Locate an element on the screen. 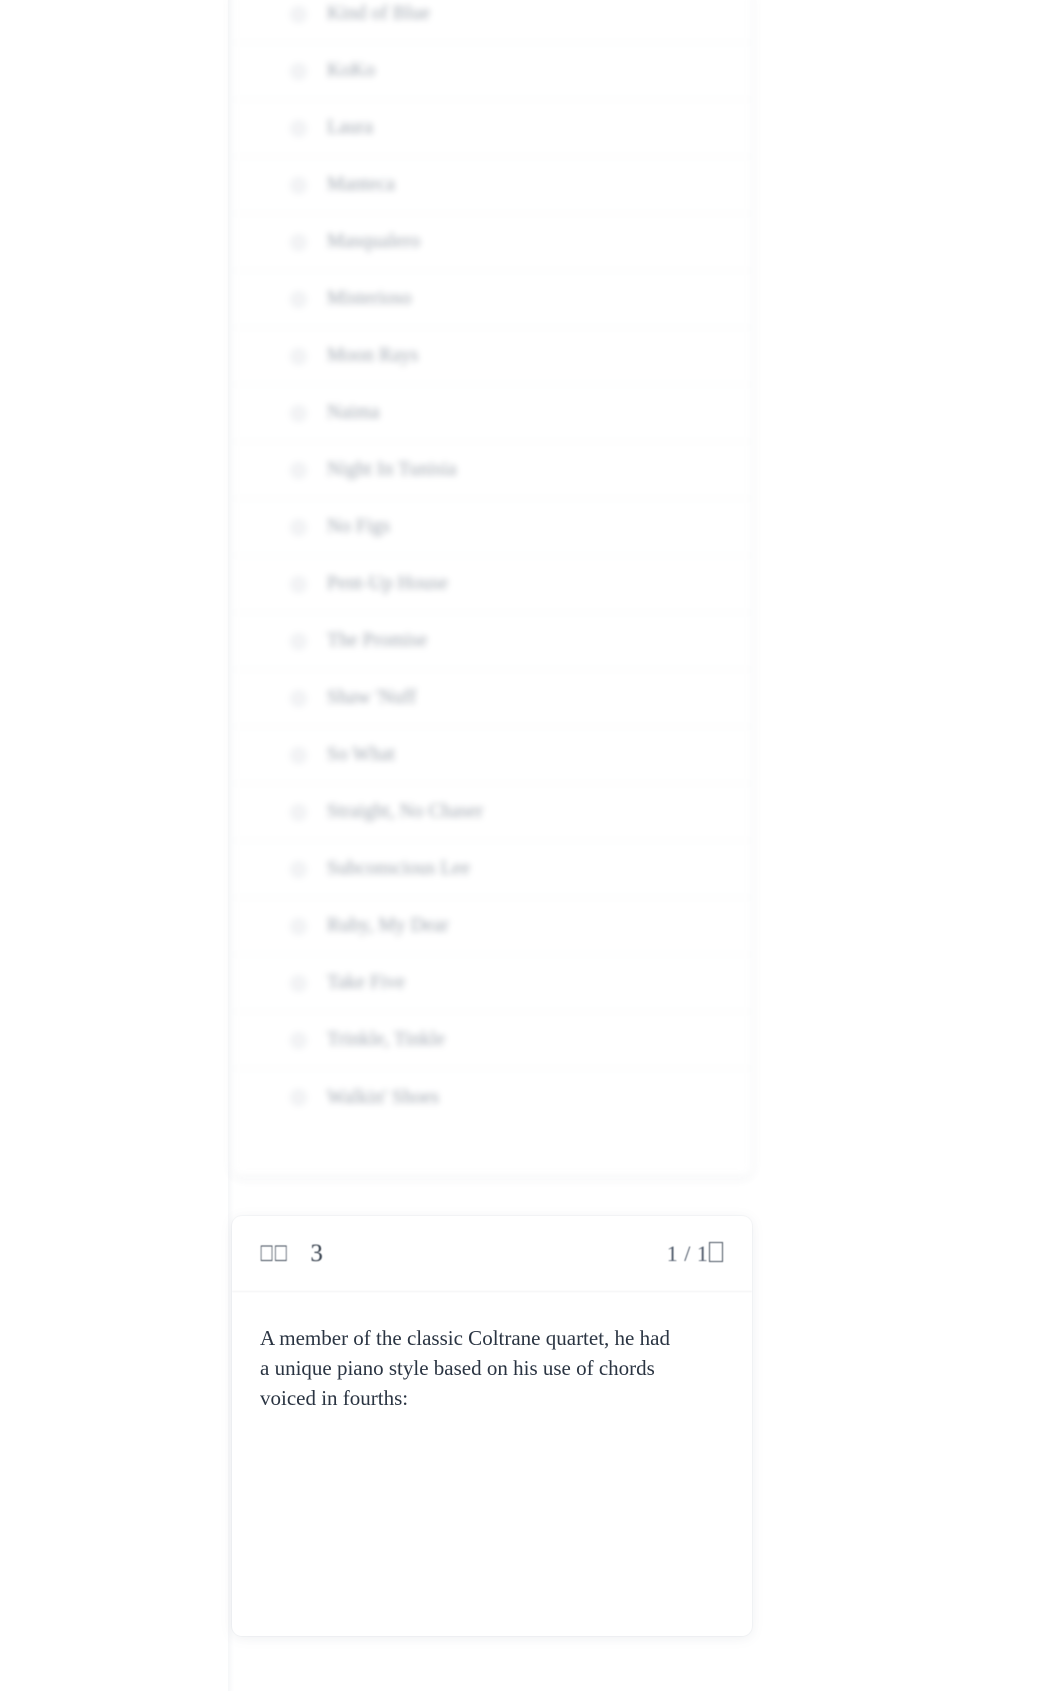  answer-option-label: The Promise is located at coordinates (377, 640).